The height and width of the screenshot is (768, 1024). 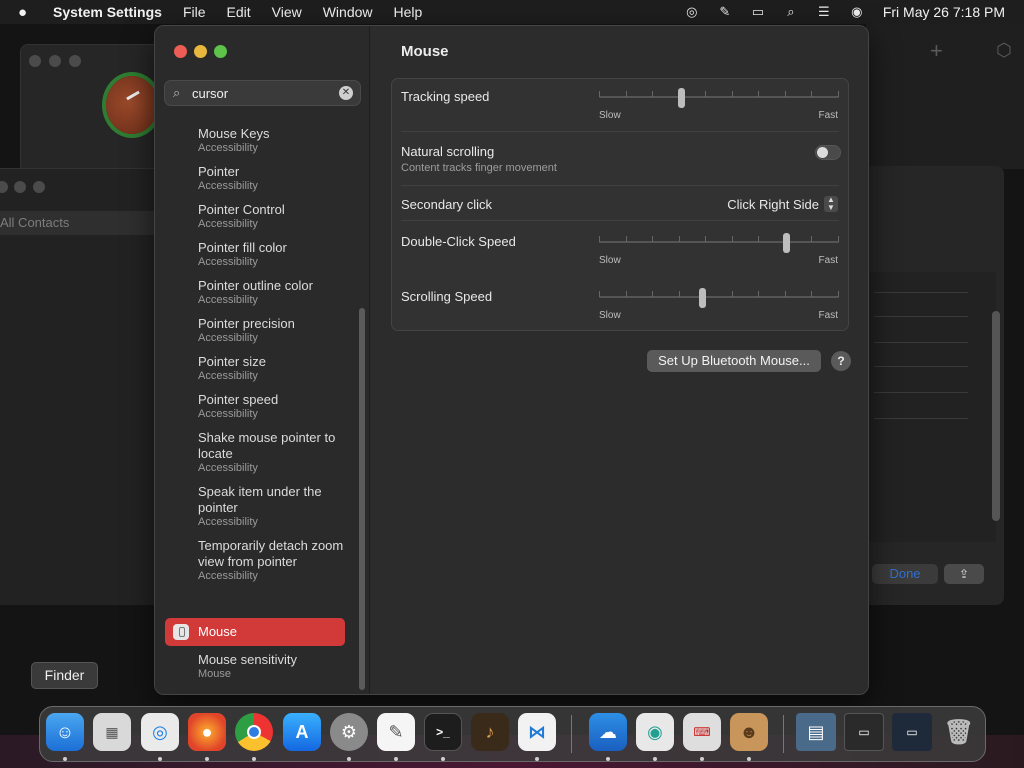 I want to click on list-item: Pointer Control Accessibility, so click(x=273, y=216).